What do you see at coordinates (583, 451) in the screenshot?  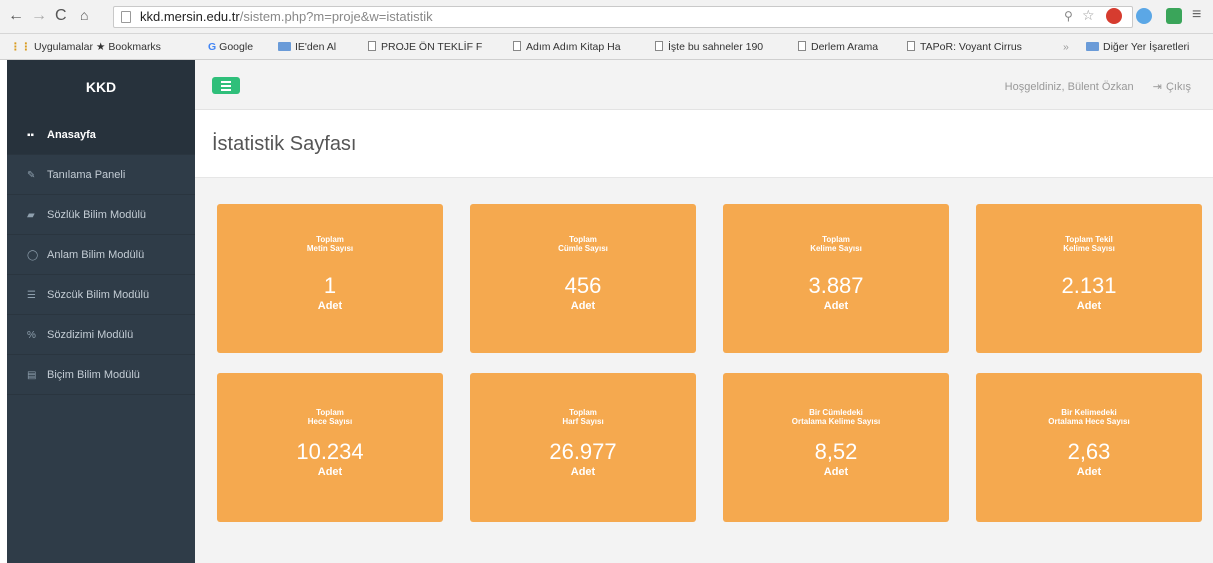 I see `stat-value: 26.977` at bounding box center [583, 451].